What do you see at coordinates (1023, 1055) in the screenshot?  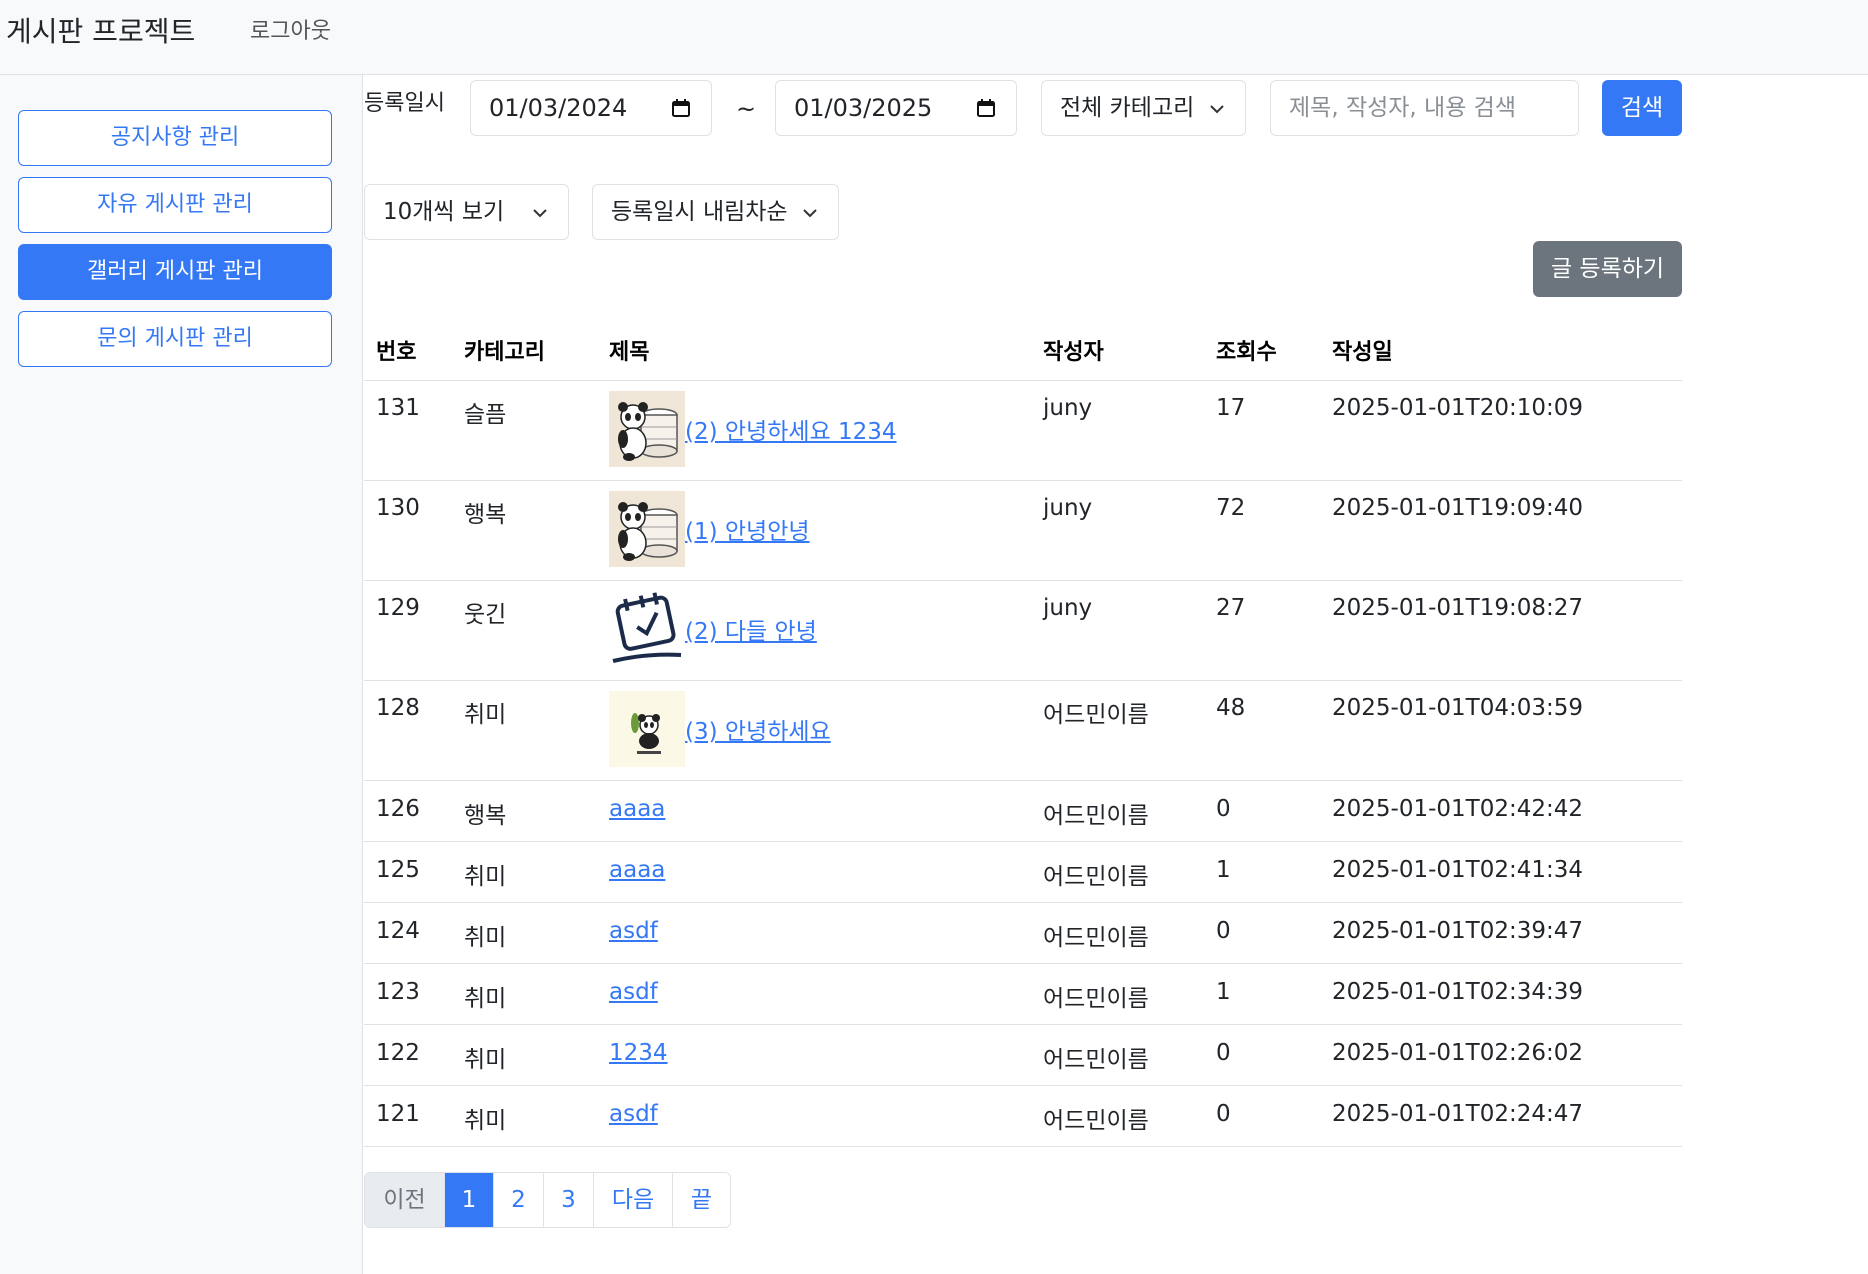 I see `table-row: 122 취미 1234 어드민이름 0 2025-01-01T02:26:02` at bounding box center [1023, 1055].